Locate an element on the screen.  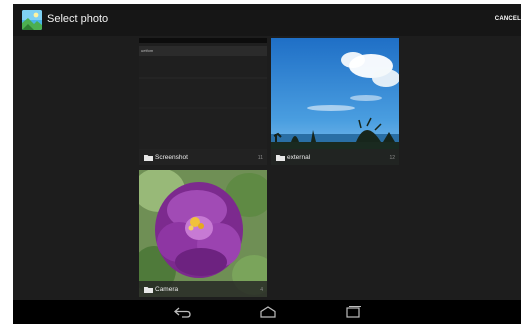
album-count: 11 is located at coordinates (260, 158).